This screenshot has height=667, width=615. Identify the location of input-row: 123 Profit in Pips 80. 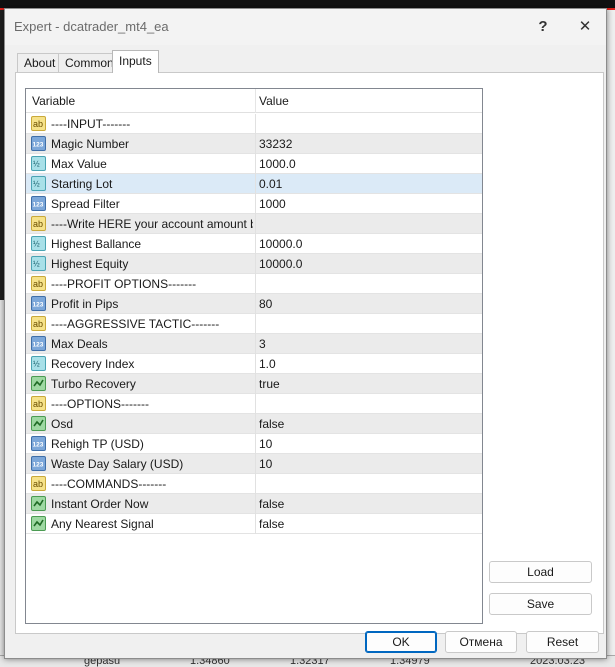
(254, 304).